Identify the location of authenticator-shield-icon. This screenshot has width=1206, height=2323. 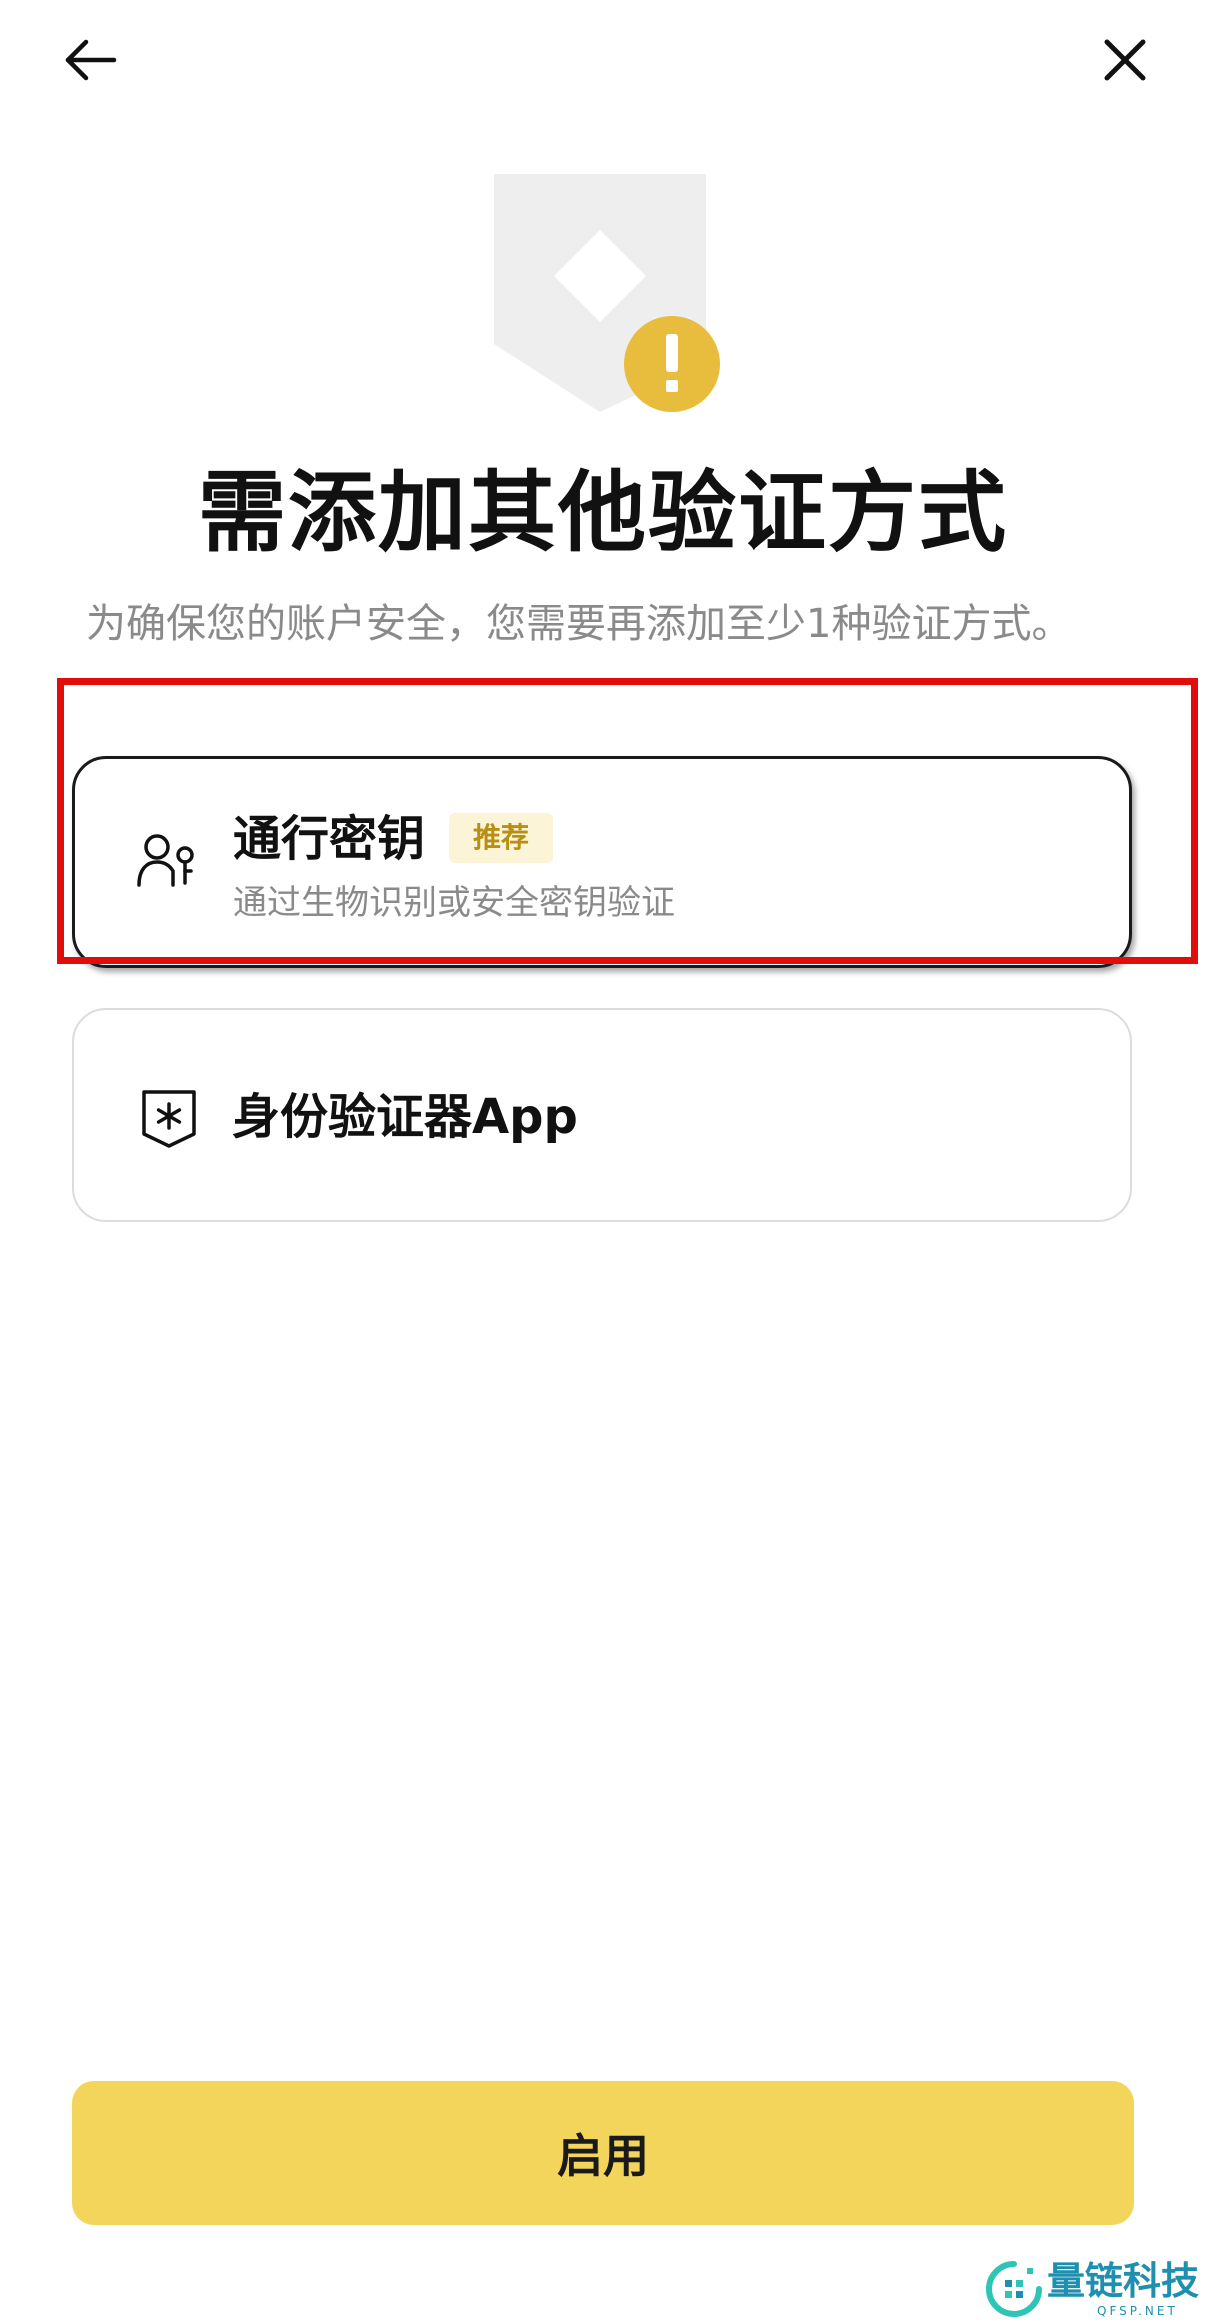
(169, 1119).